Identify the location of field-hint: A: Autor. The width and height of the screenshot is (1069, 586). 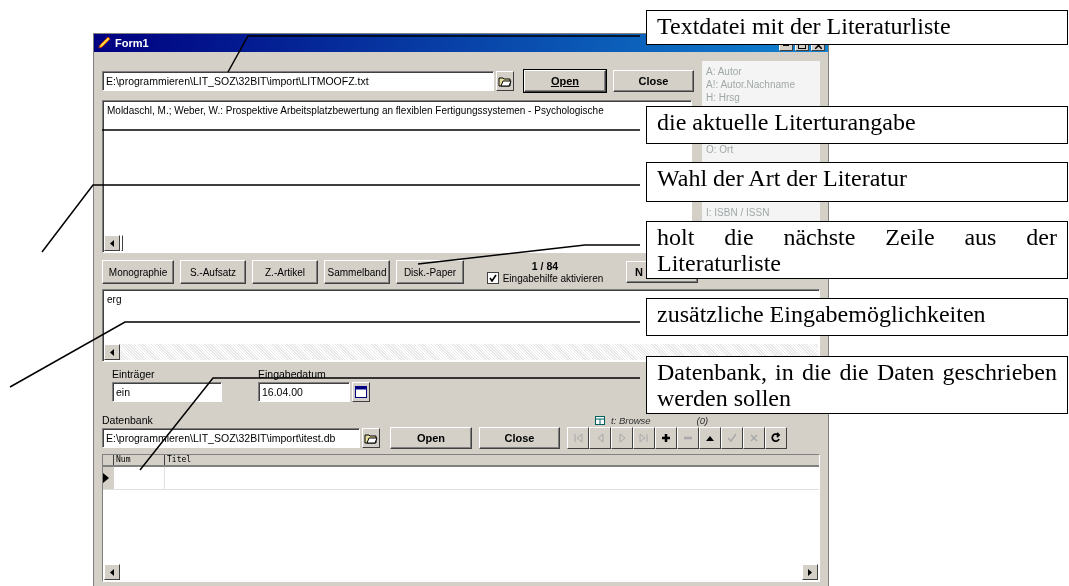
(724, 71).